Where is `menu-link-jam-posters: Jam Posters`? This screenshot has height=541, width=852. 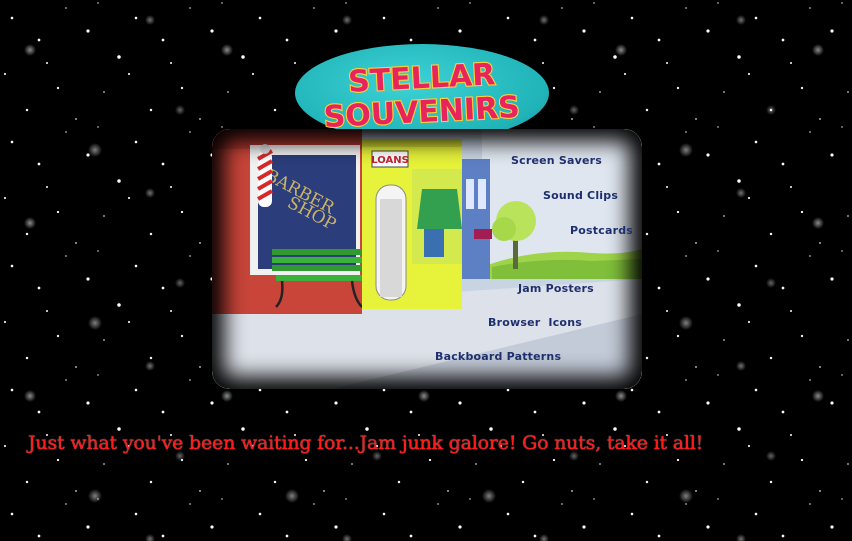 menu-link-jam-posters: Jam Posters is located at coordinates (556, 288).